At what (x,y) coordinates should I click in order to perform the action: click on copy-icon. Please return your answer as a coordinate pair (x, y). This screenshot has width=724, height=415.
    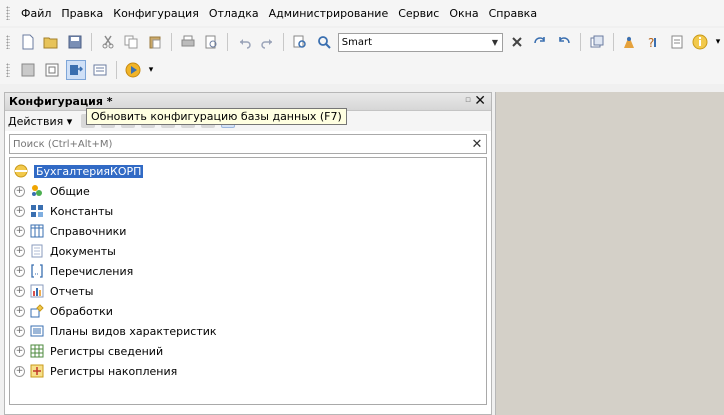
    Looking at the image, I should click on (132, 42).